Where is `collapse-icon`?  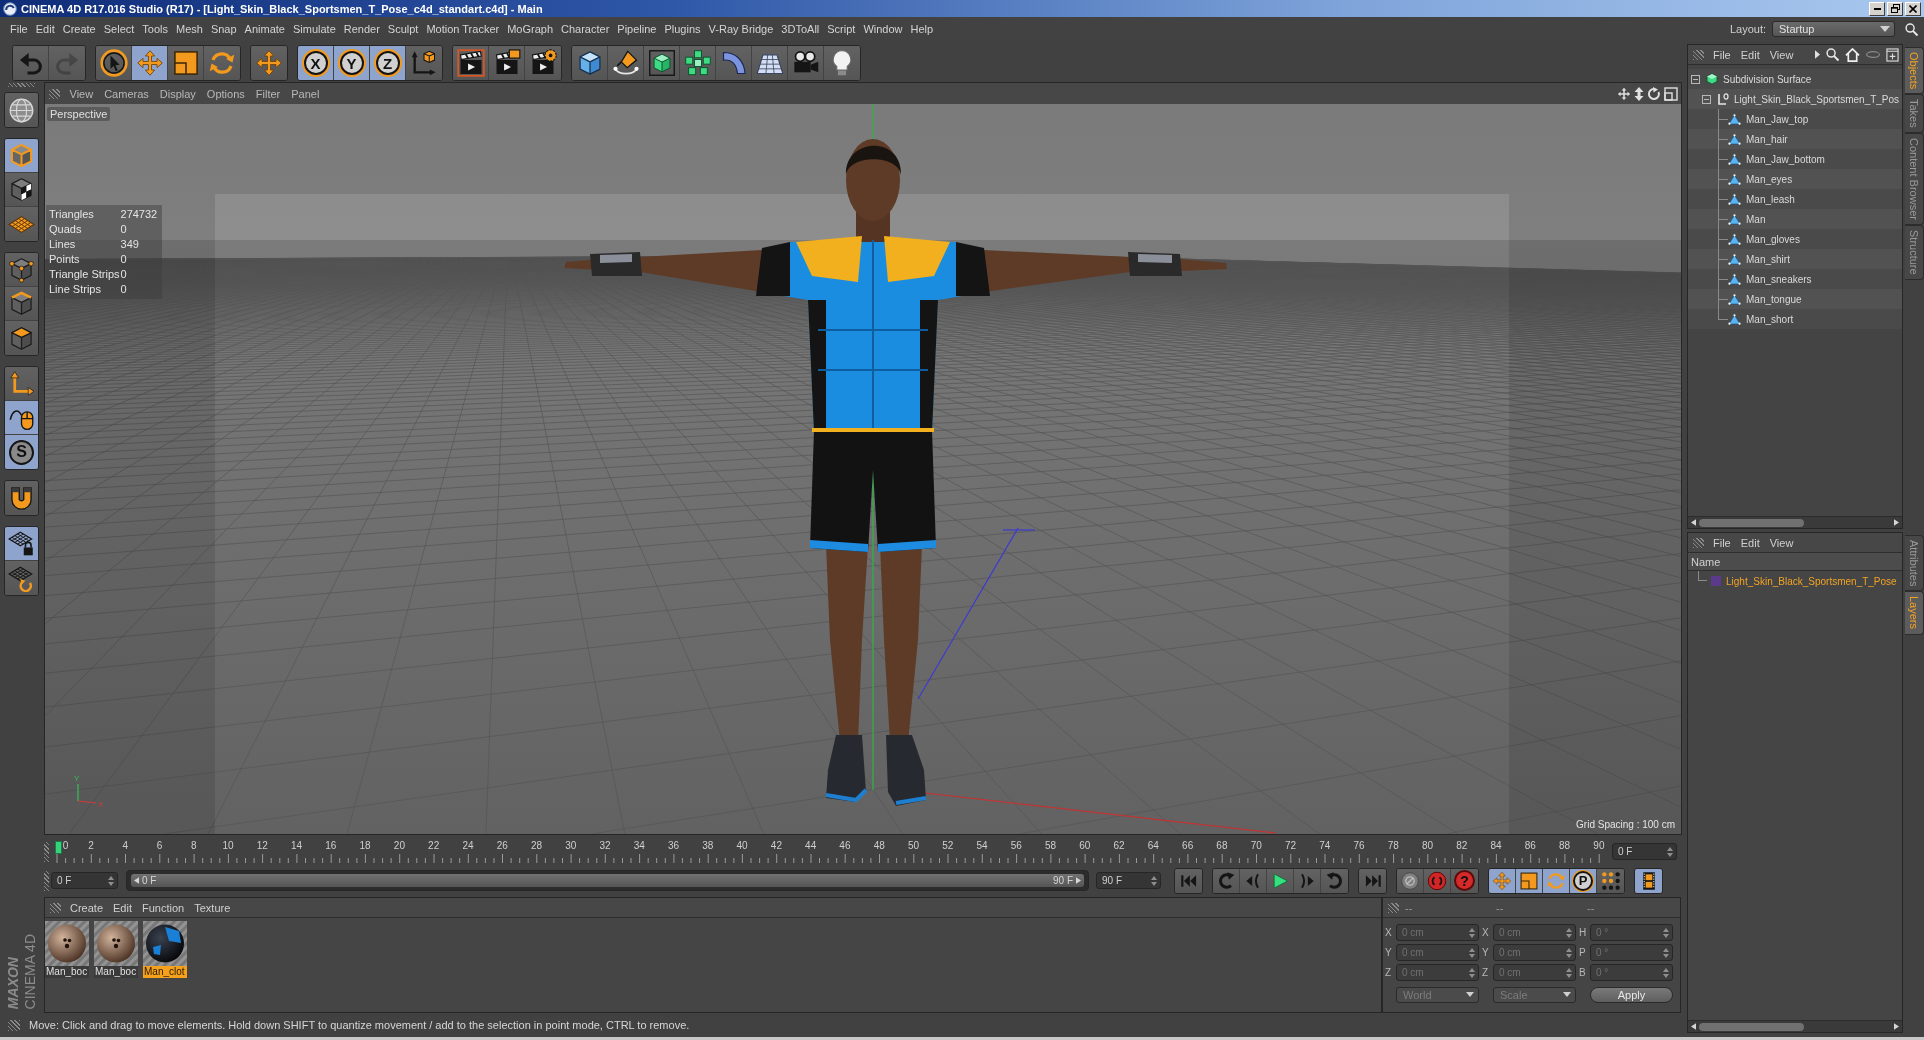
collapse-icon is located at coordinates (1706, 99).